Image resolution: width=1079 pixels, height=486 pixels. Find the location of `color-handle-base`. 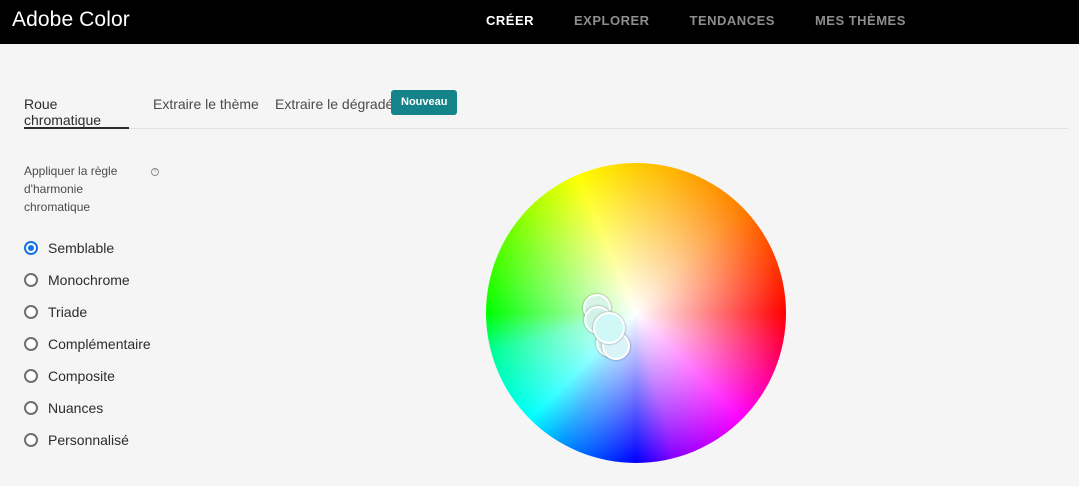

color-handle-base is located at coordinates (609, 328).